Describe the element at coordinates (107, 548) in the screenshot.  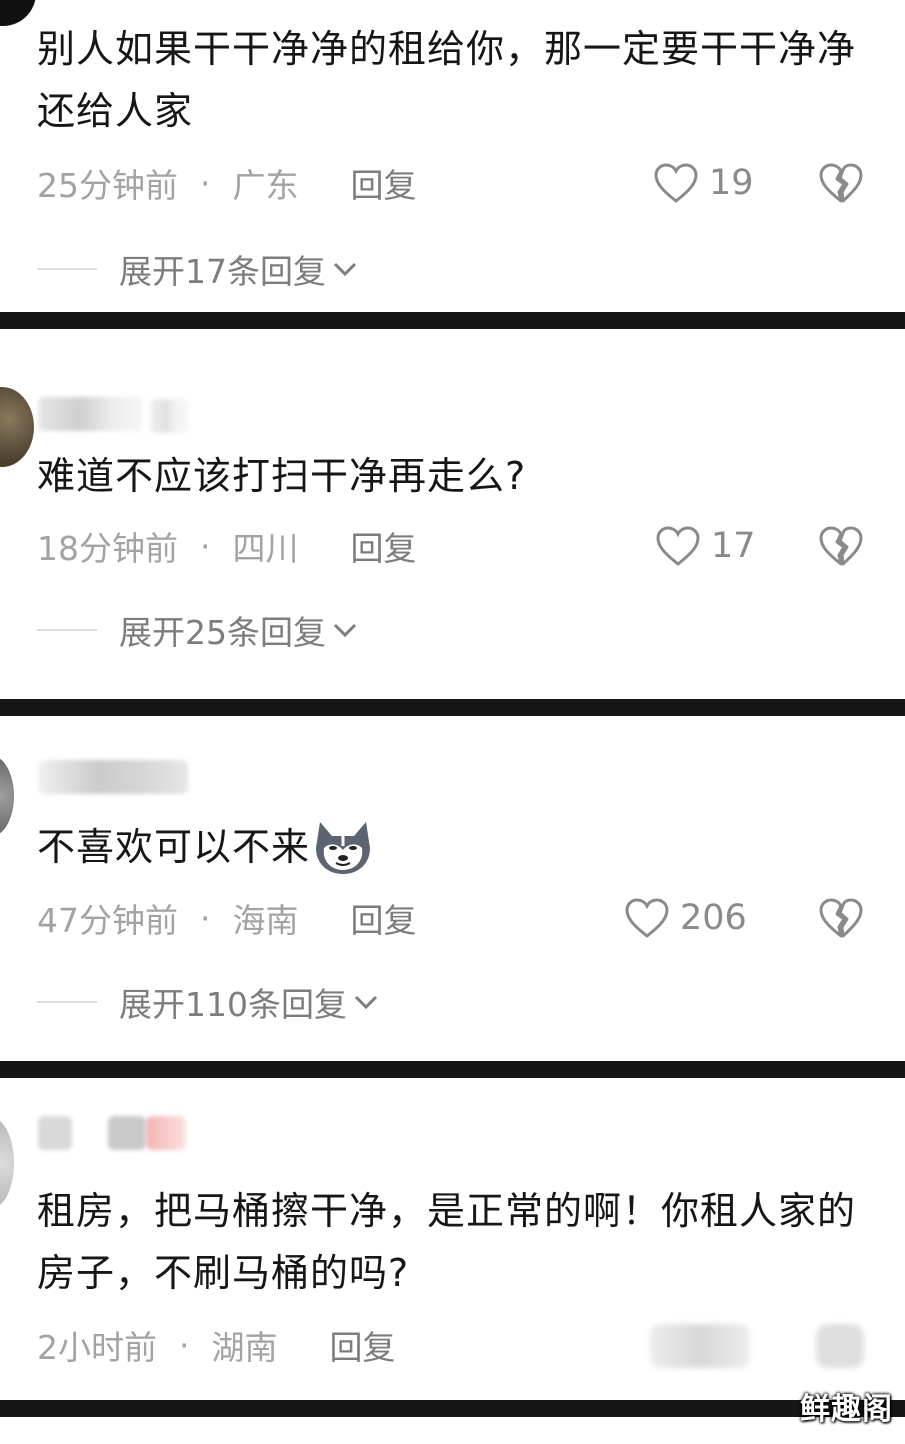
I see `comment-time: 18分钟前` at that location.